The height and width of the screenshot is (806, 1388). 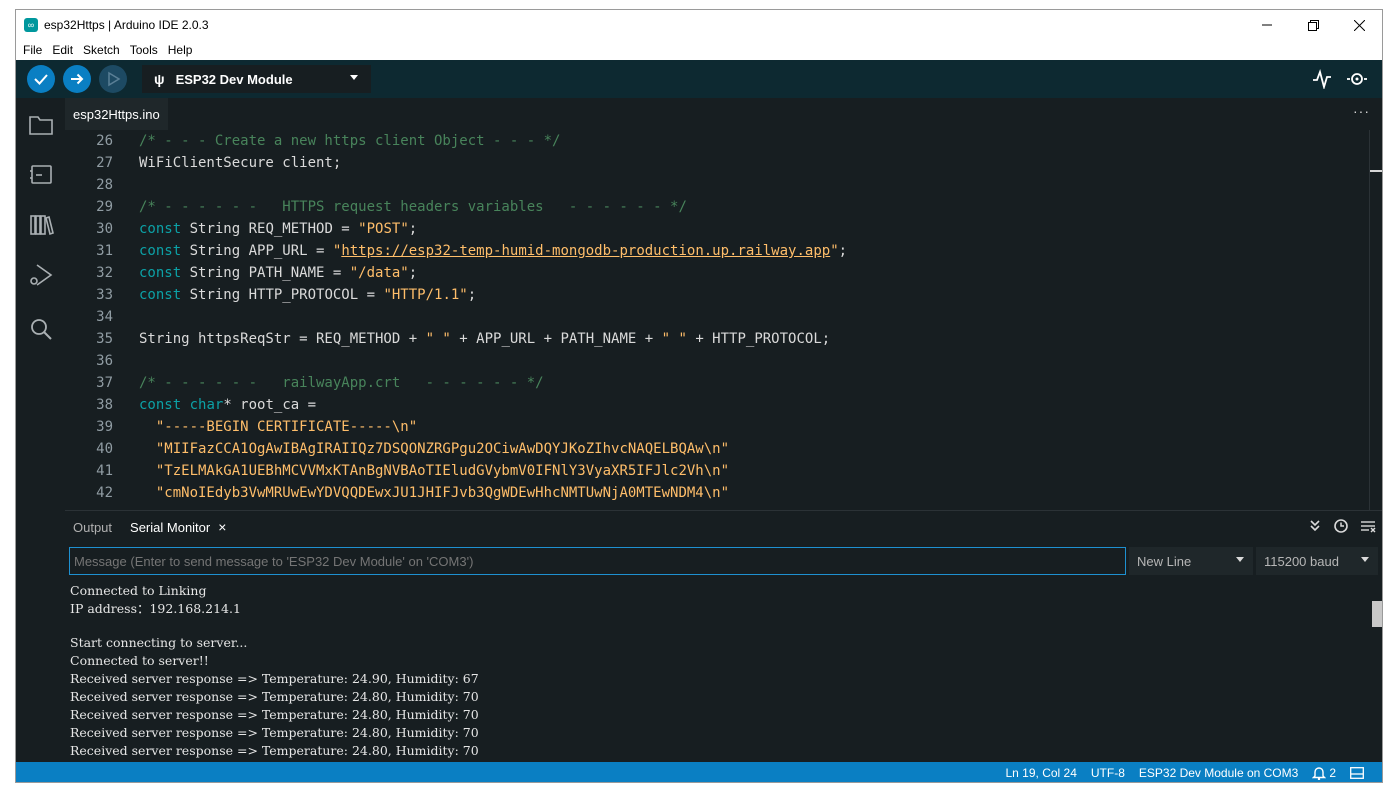 I want to click on activity-bar, so click(x=40, y=430).